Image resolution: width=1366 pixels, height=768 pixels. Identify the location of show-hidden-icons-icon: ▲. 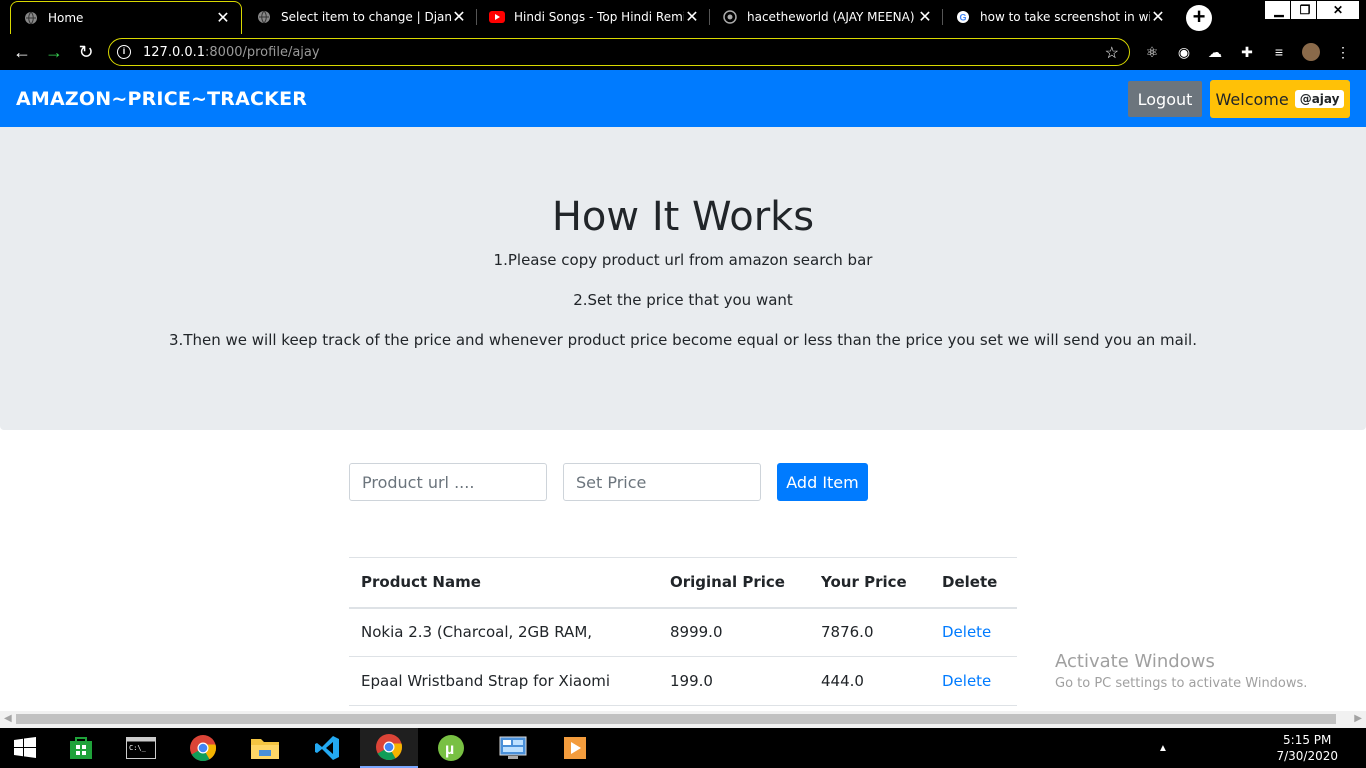
(1163, 748).